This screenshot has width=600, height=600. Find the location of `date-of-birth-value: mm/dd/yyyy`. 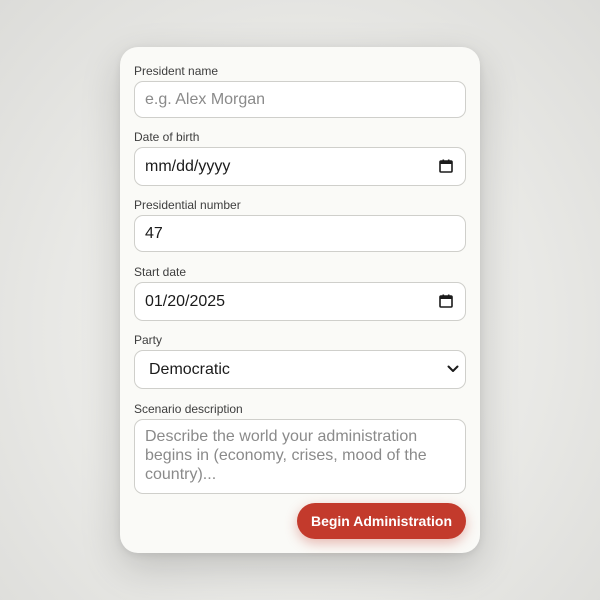

date-of-birth-value: mm/dd/yyyy is located at coordinates (188, 166).